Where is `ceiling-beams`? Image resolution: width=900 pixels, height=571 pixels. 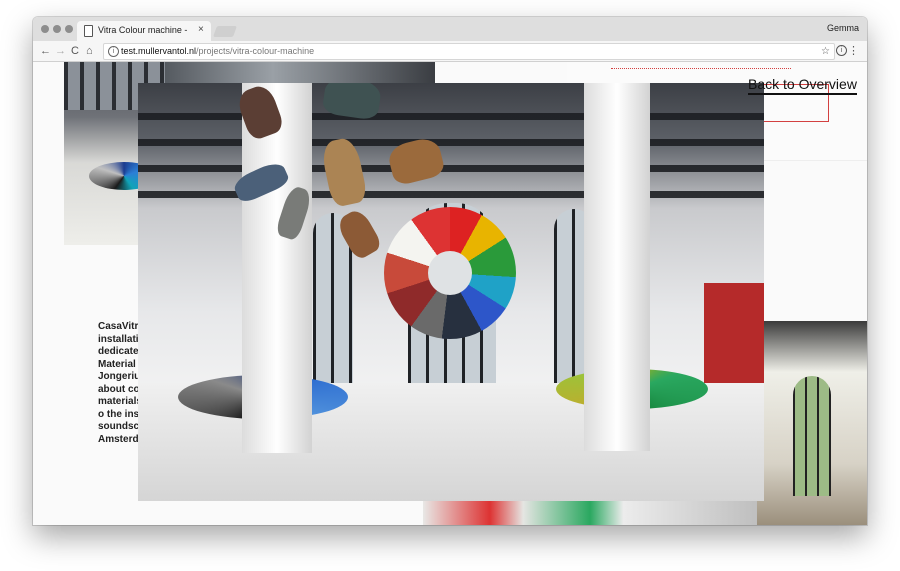
ceiling-beams is located at coordinates (451, 158).